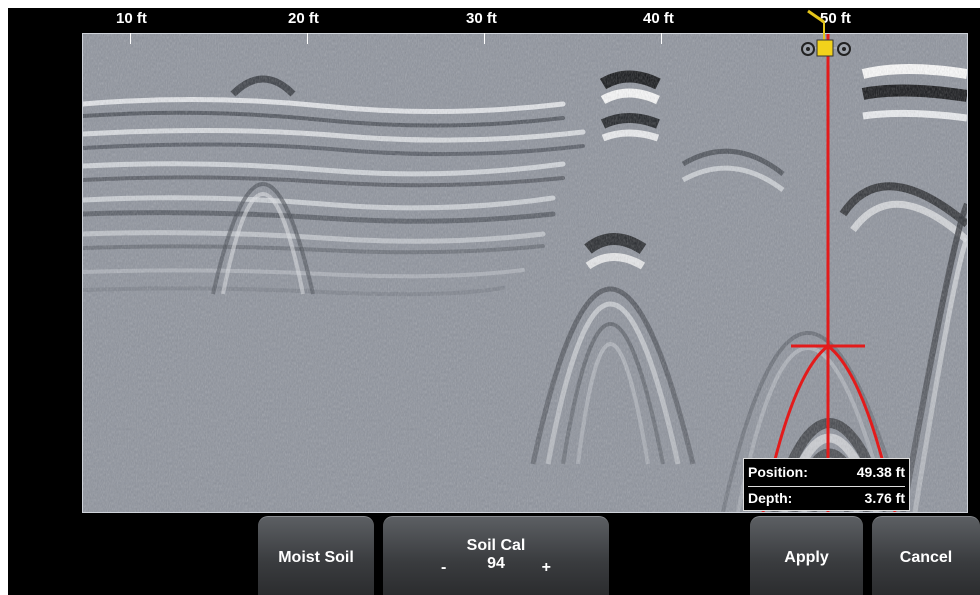 The image size is (980, 595). What do you see at coordinates (481, 18) in the screenshot?
I see `ruler-label-30ft: 30 ft` at bounding box center [481, 18].